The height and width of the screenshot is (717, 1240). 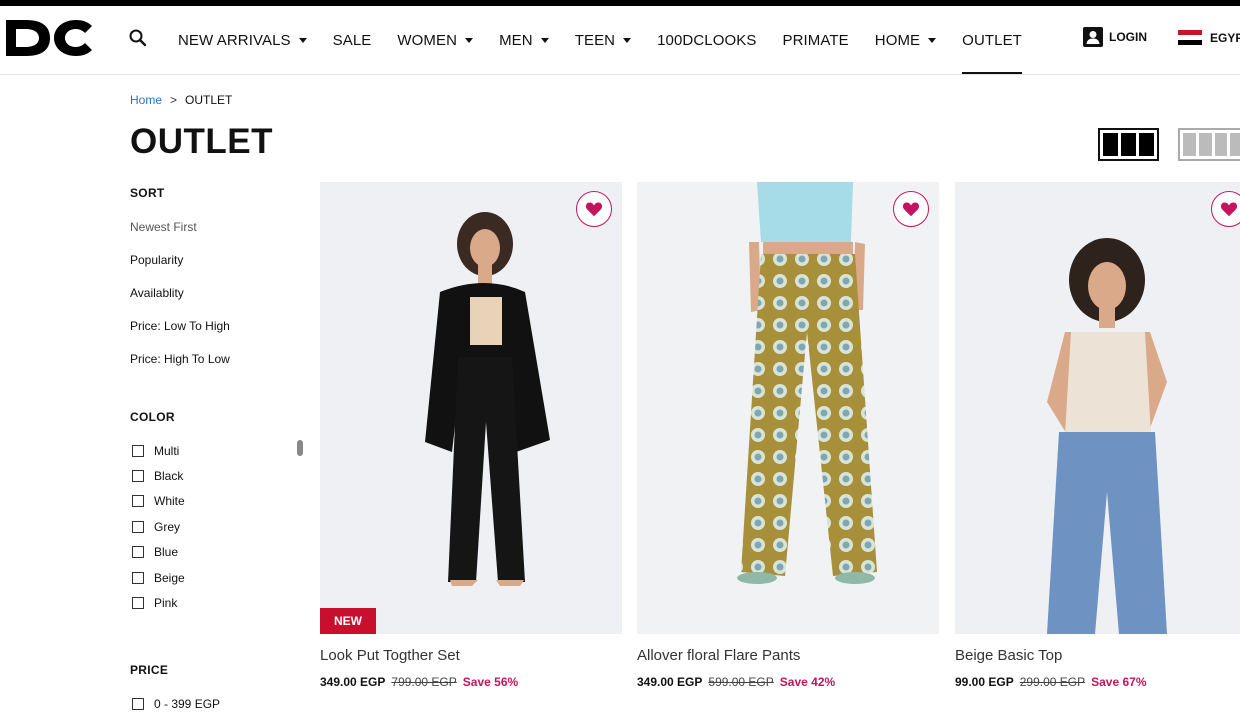 I want to click on user-icon, so click(x=1093, y=37).